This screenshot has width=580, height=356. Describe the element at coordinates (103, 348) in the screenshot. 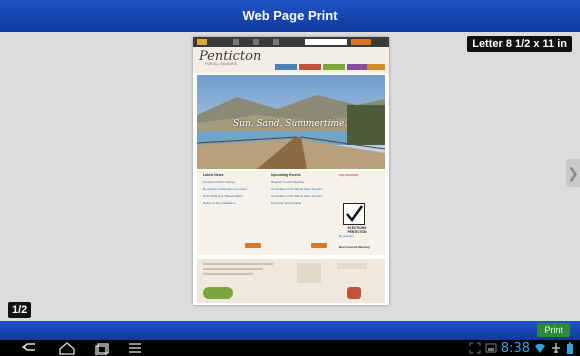

I see `recent-apps-icon` at that location.